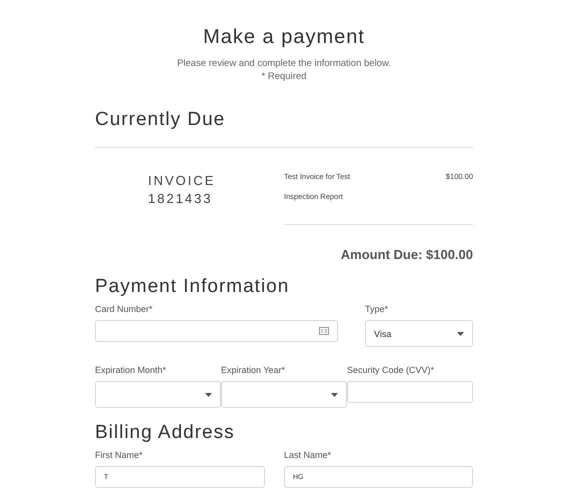 The width and height of the screenshot is (568, 500). What do you see at coordinates (284, 63) in the screenshot?
I see `instructions-text: Please review and complete the information below.` at bounding box center [284, 63].